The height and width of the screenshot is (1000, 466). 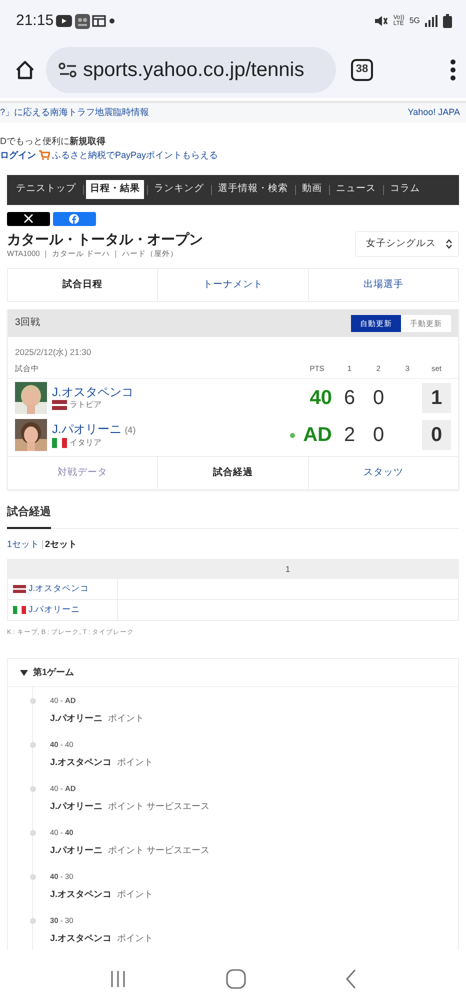 What do you see at coordinates (436, 397) in the screenshot?
I see `set-score: 1` at bounding box center [436, 397].